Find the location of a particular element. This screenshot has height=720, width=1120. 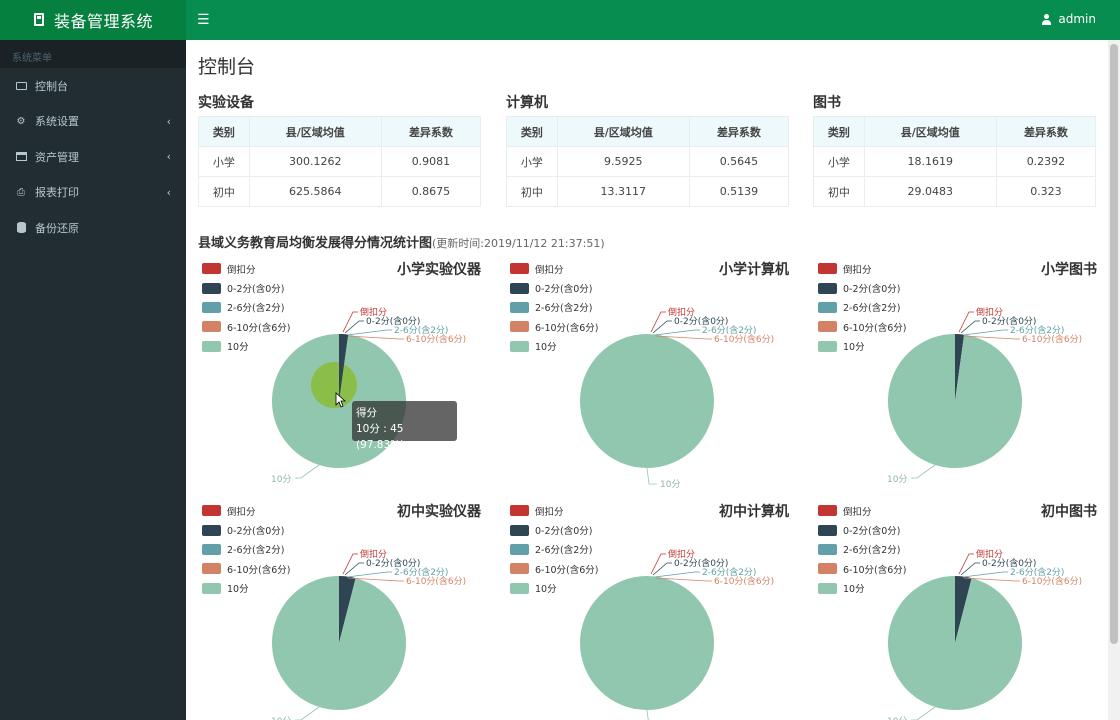

sidebar-item-label: 备份还原 is located at coordinates (57, 228).